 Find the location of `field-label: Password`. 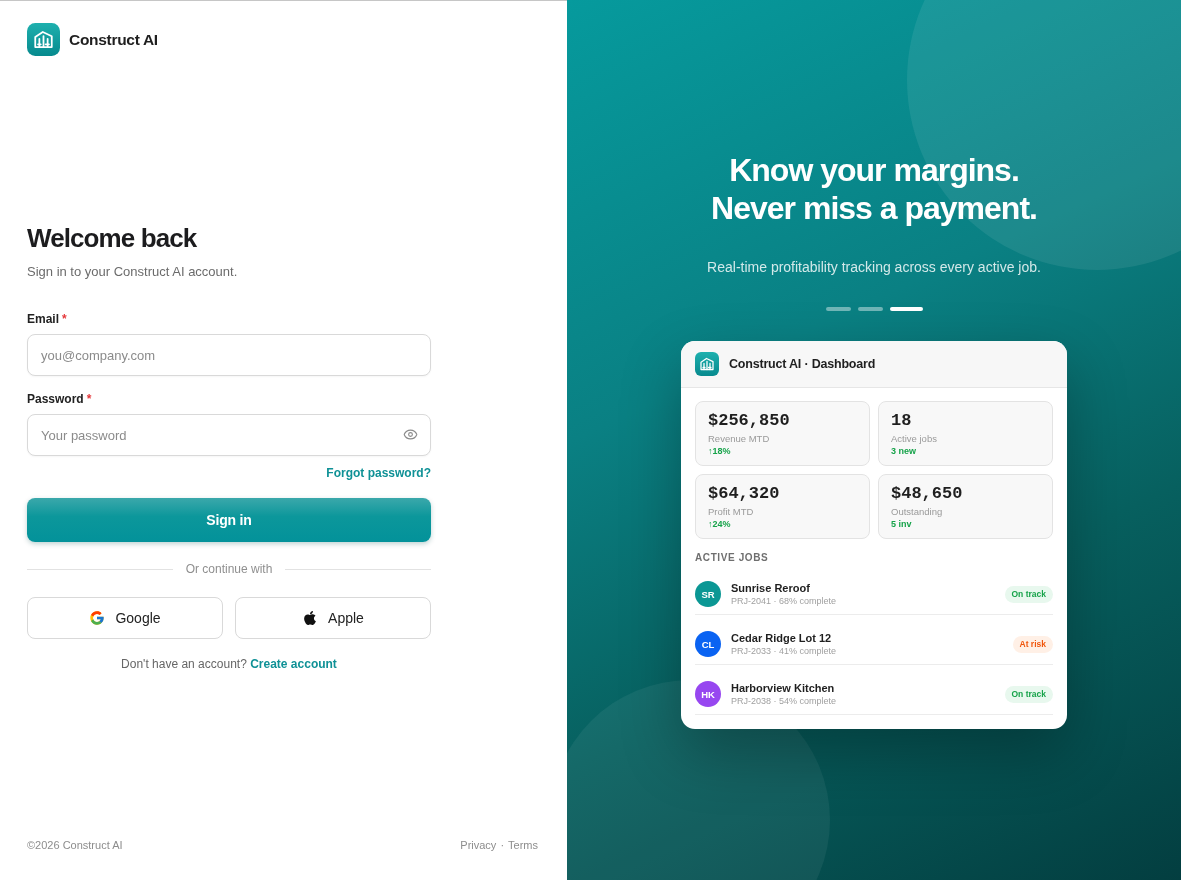

field-label: Password is located at coordinates (55, 399).